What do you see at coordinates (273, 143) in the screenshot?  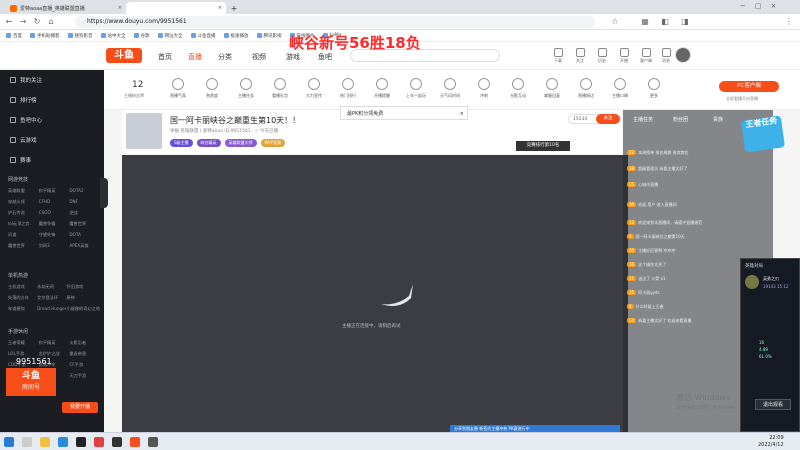 I see `room-tag: MVP竞赛` at bounding box center [273, 143].